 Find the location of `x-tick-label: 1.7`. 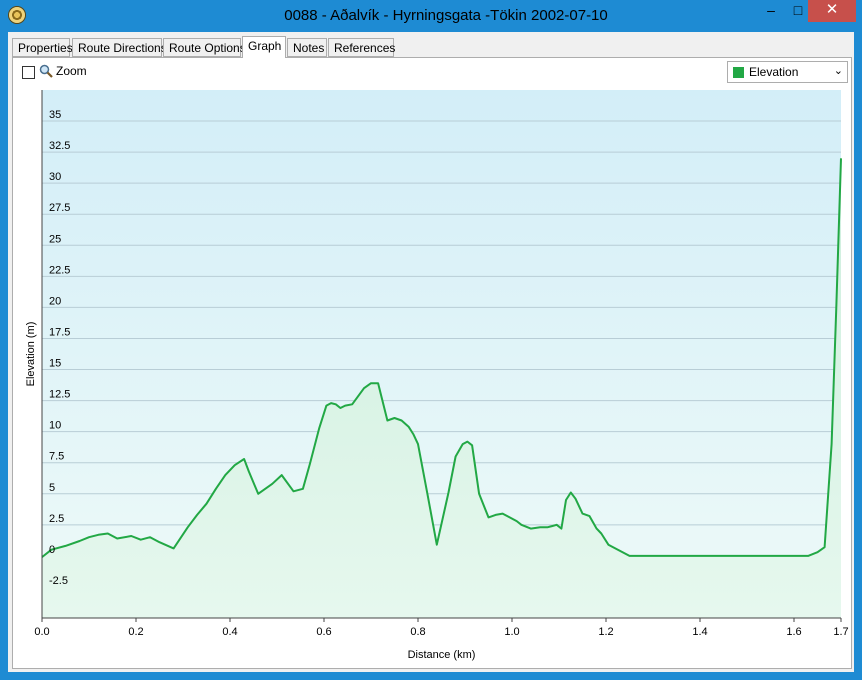

x-tick-label: 1.7 is located at coordinates (840, 632).